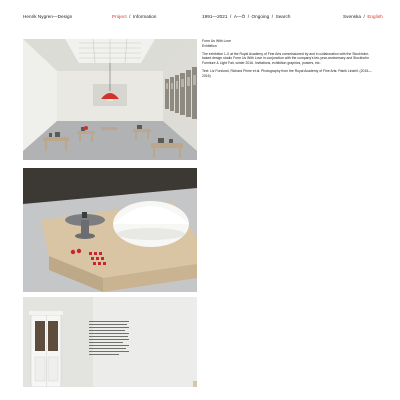 This screenshot has width=400, height=400. Describe the element at coordinates (209, 45) in the screenshot. I see `project-subtitle: Exhibition` at that location.